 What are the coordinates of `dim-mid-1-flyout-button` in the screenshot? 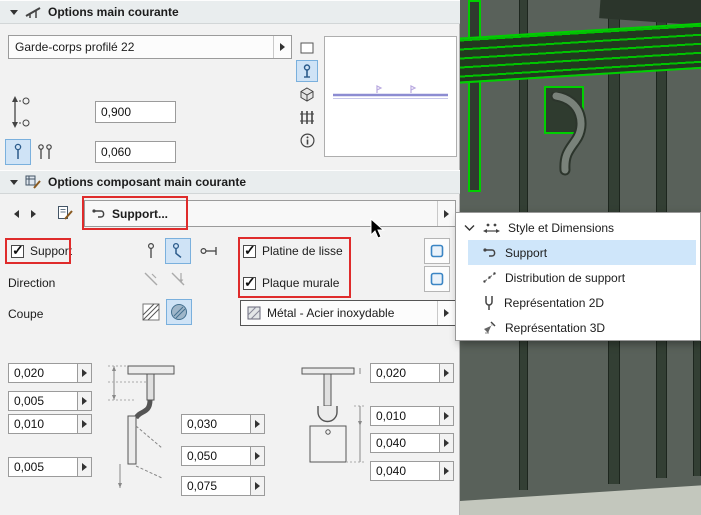 It's located at (258, 424).